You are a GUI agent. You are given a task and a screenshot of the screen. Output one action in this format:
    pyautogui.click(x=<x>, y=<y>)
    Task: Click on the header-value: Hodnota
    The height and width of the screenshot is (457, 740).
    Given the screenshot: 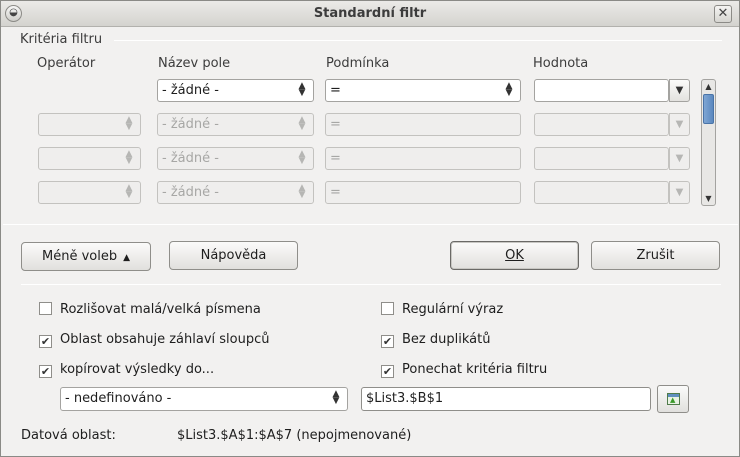 What is the action you would take?
    pyautogui.click(x=561, y=63)
    